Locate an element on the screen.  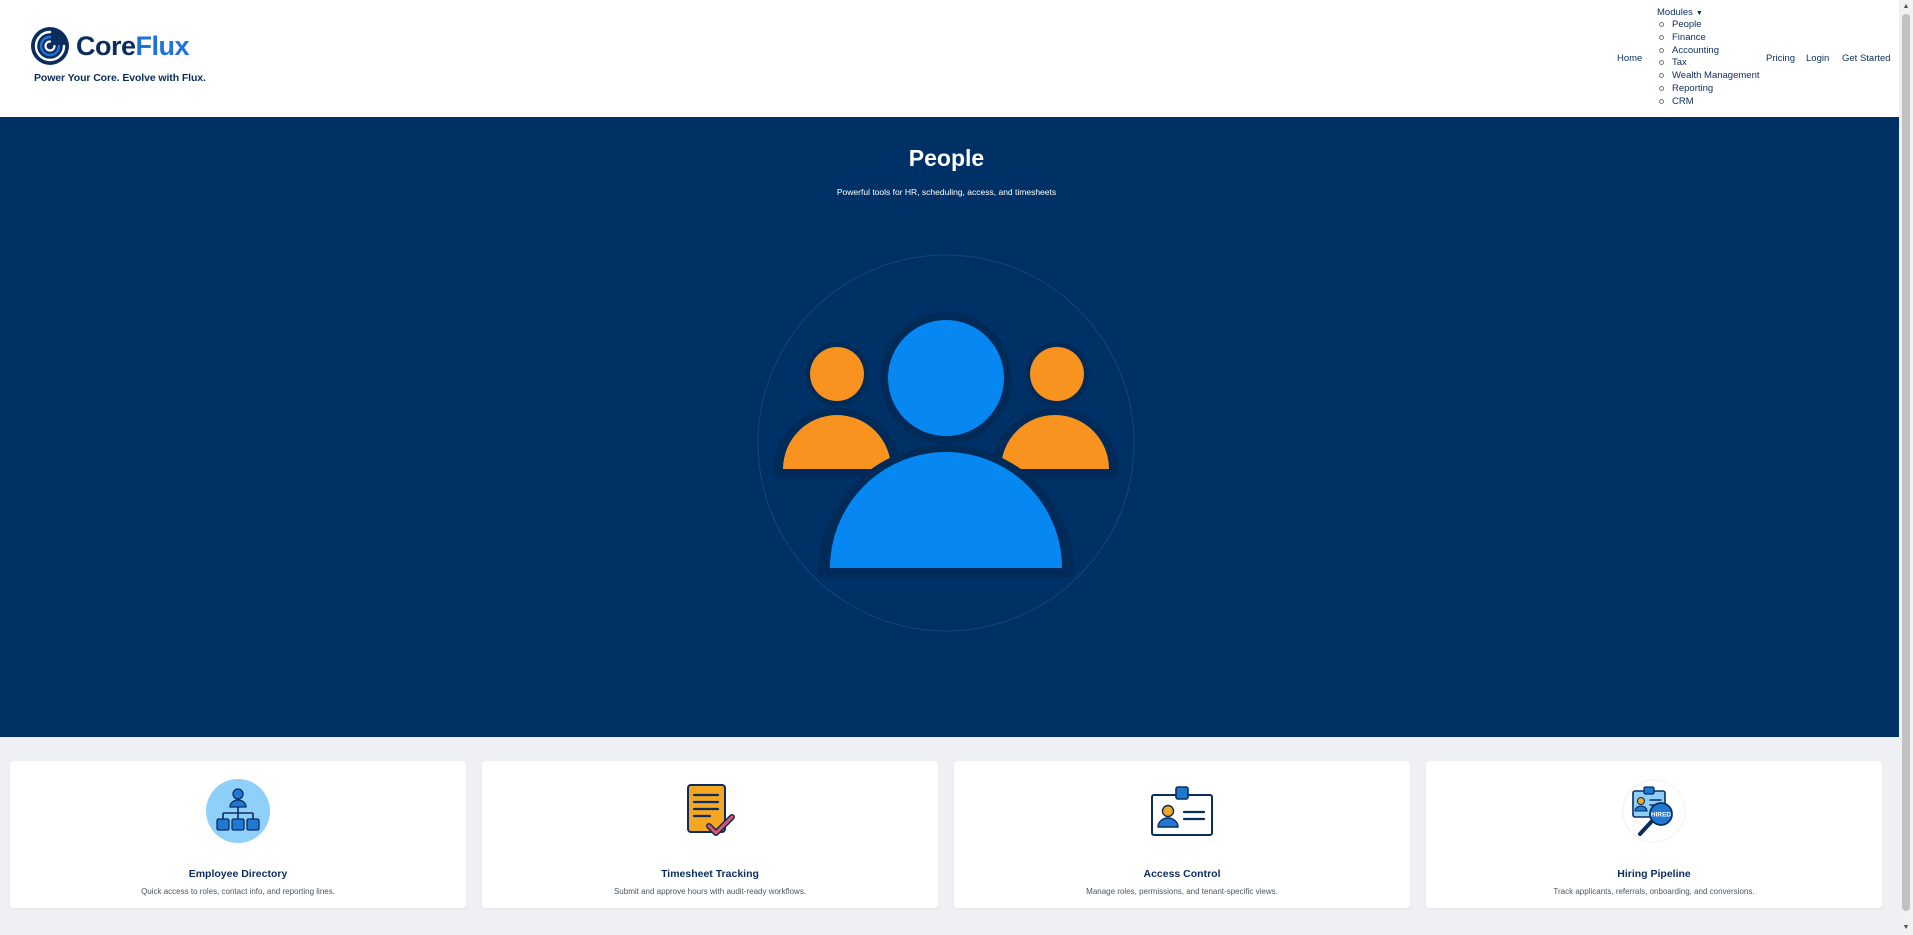
id-badge-icon is located at coordinates (1182, 811).